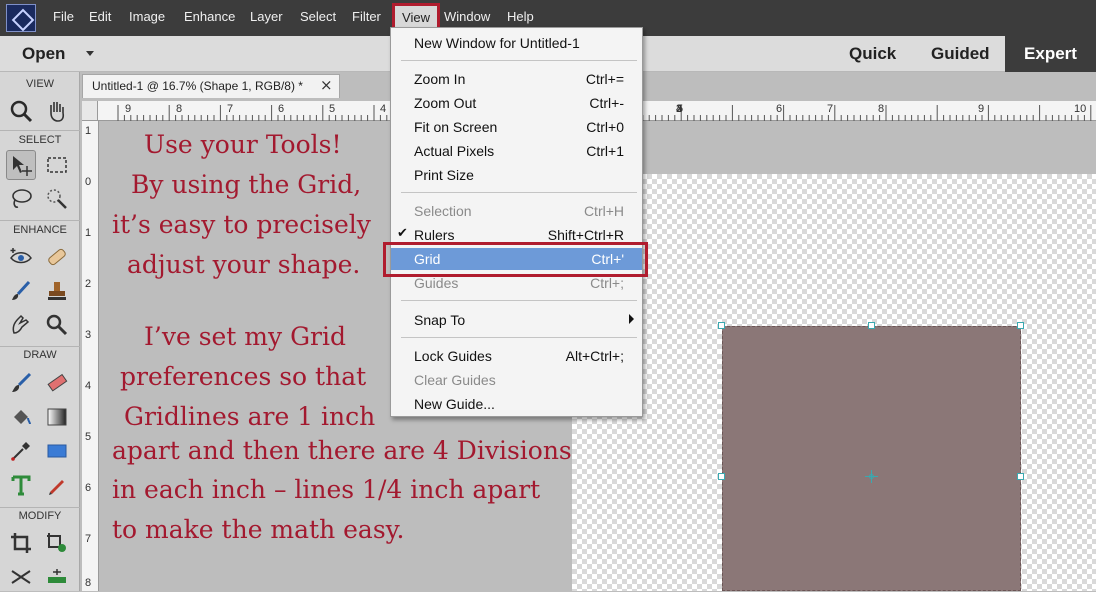  I want to click on mode-expert: Expert, so click(1050, 54).